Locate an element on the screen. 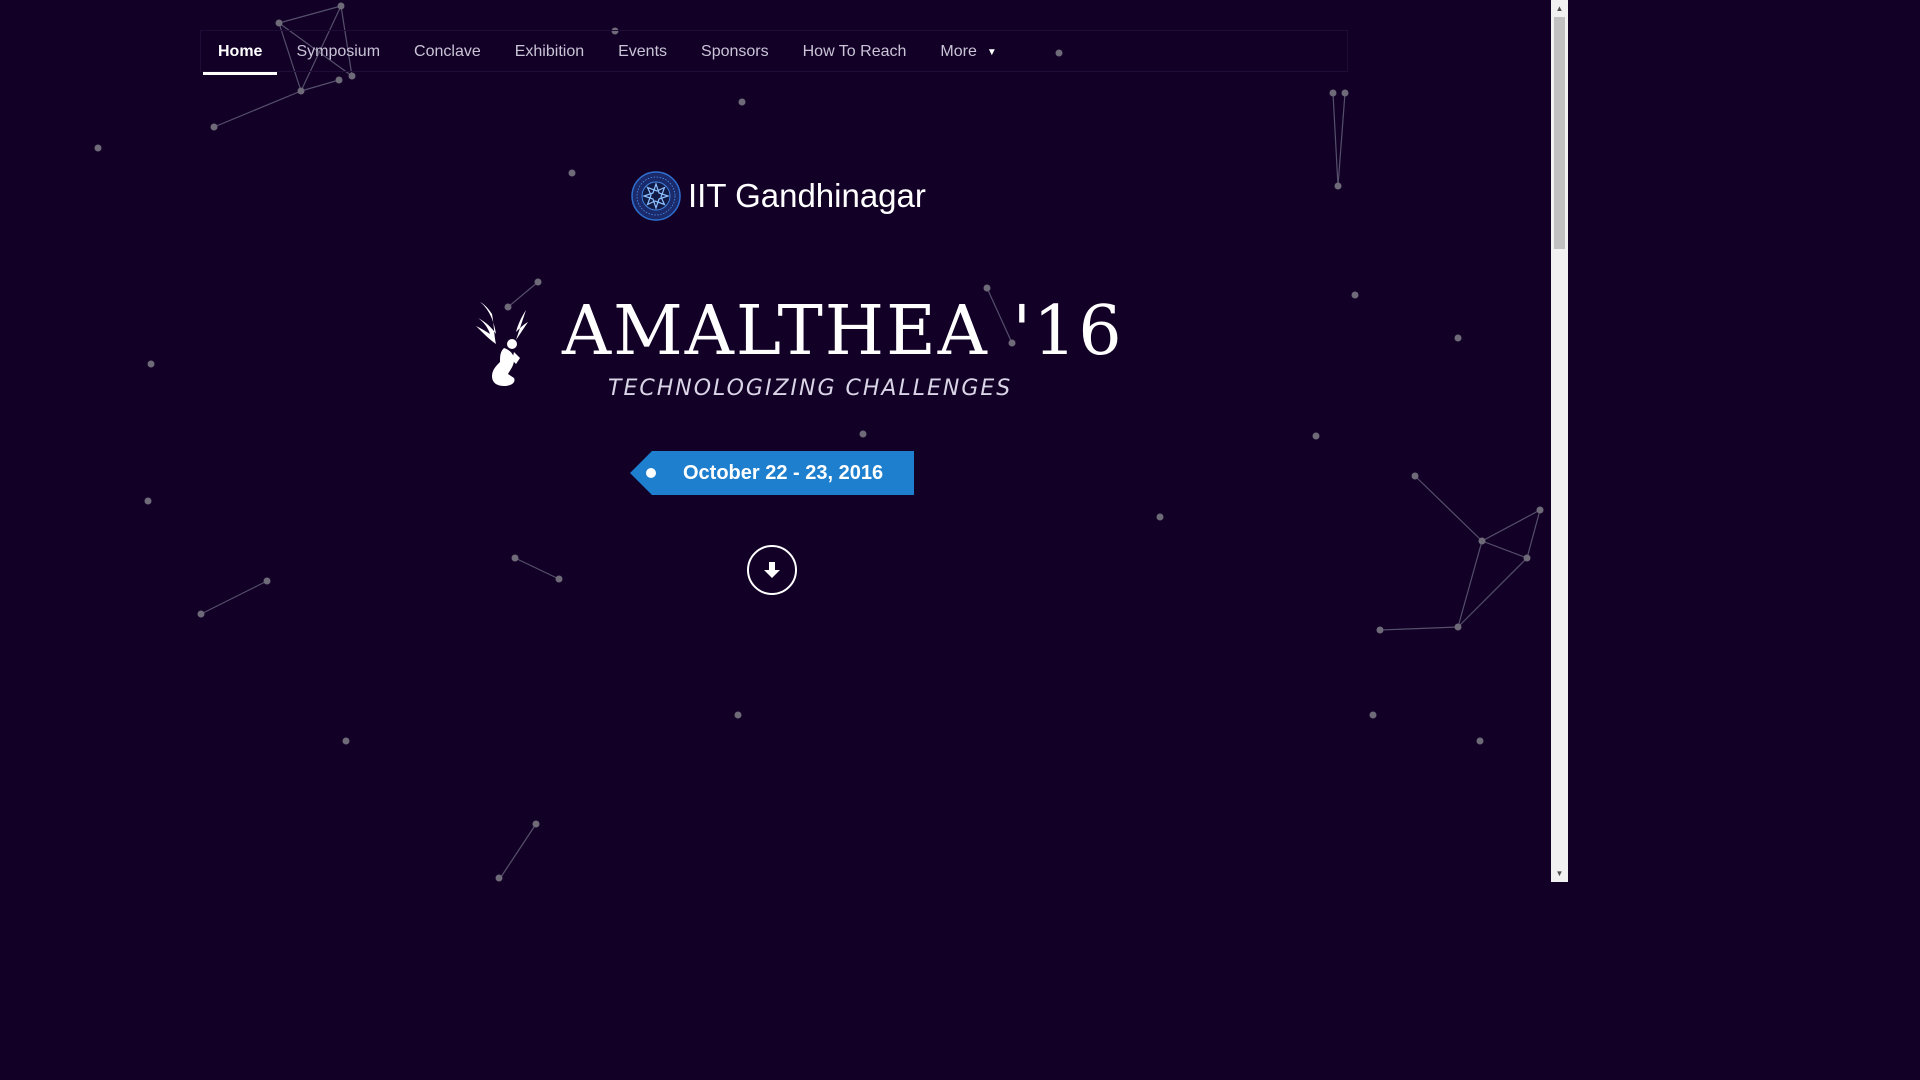 Image resolution: width=1920 pixels, height=1080 pixels. scroll-up-arrow-icon: ▲ is located at coordinates (1559, 8).